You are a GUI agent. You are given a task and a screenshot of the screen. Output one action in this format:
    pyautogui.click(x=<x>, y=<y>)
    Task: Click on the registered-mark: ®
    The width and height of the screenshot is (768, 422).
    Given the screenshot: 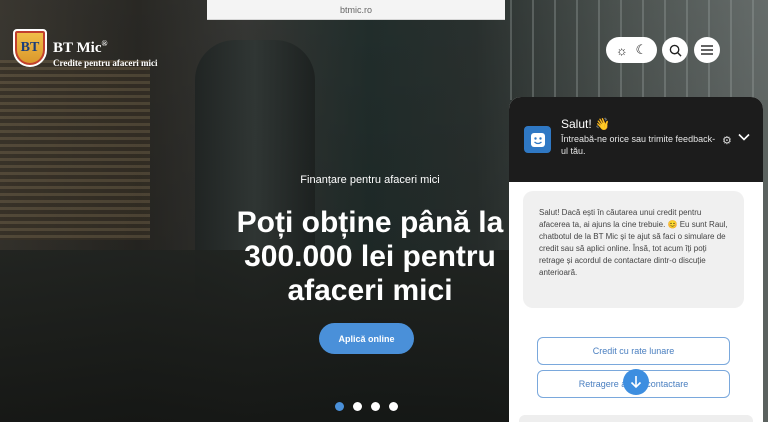 What is the action you would take?
    pyautogui.click(x=104, y=43)
    